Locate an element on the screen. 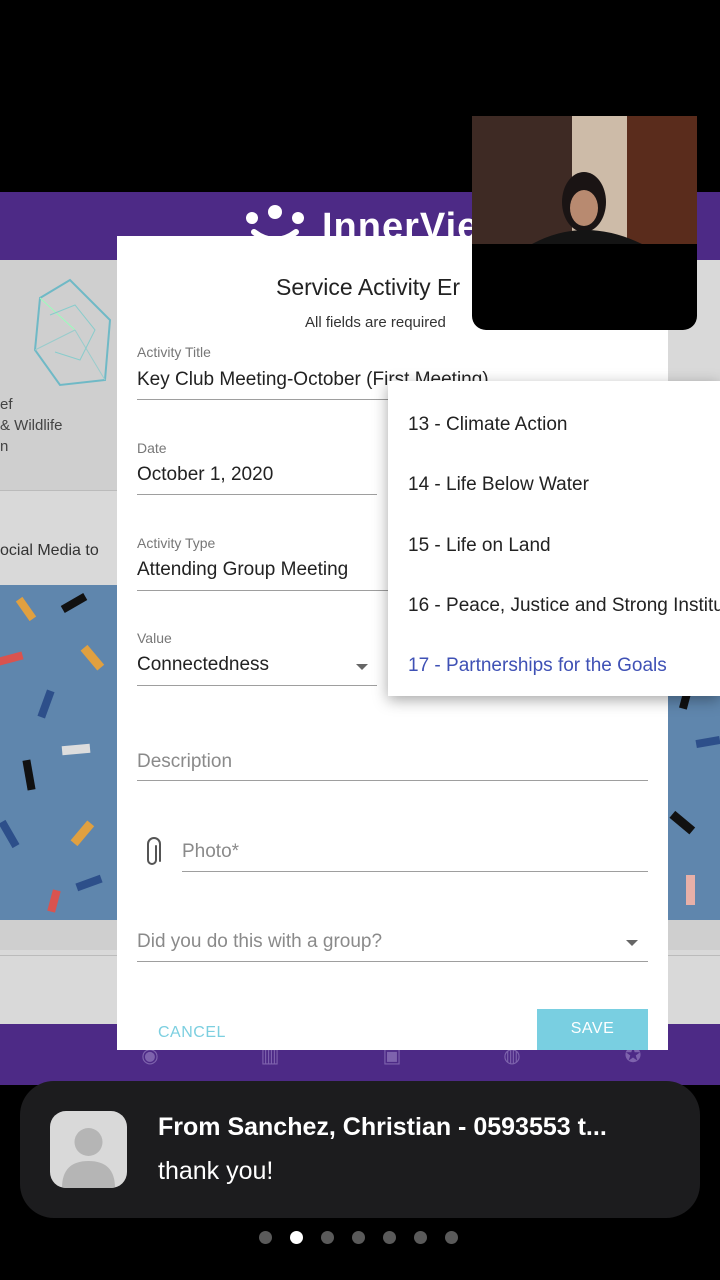 The image size is (720, 1280). confetti-banner-left is located at coordinates (59, 752).